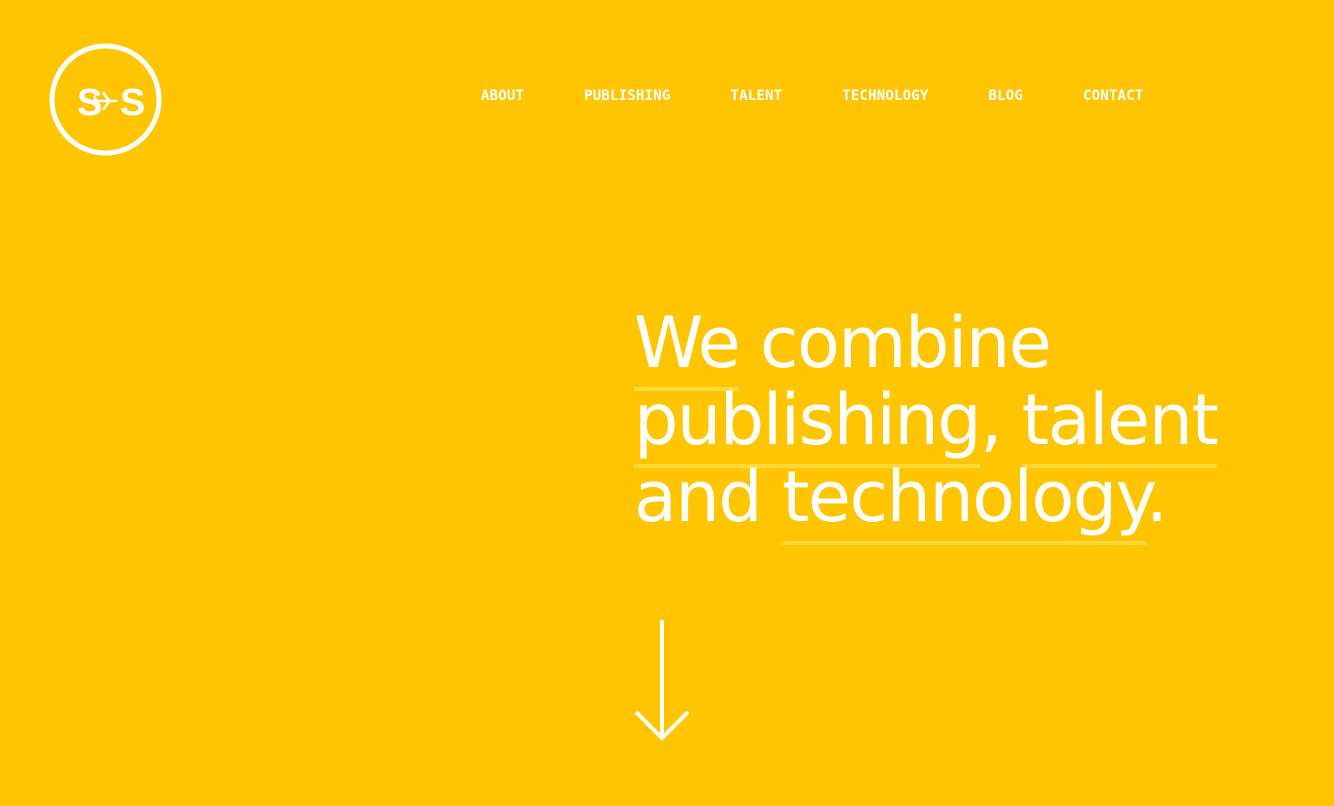 This screenshot has width=1334, height=806. I want to click on nav-item-about: ABOUT, so click(502, 96).